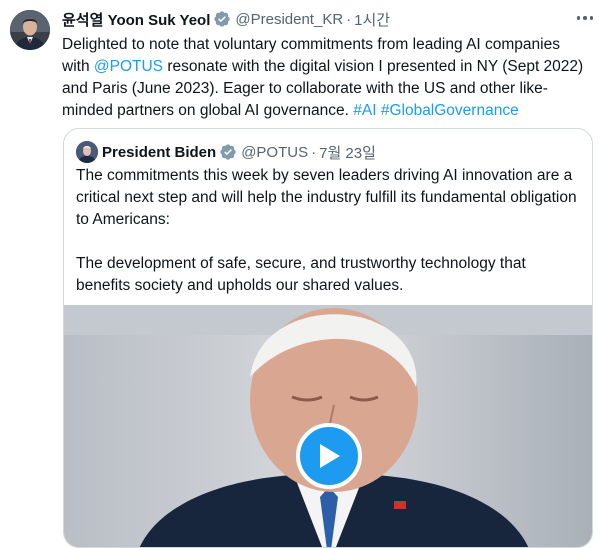 The height and width of the screenshot is (548, 600). I want to click on quoted-author-avatar, so click(87, 152).